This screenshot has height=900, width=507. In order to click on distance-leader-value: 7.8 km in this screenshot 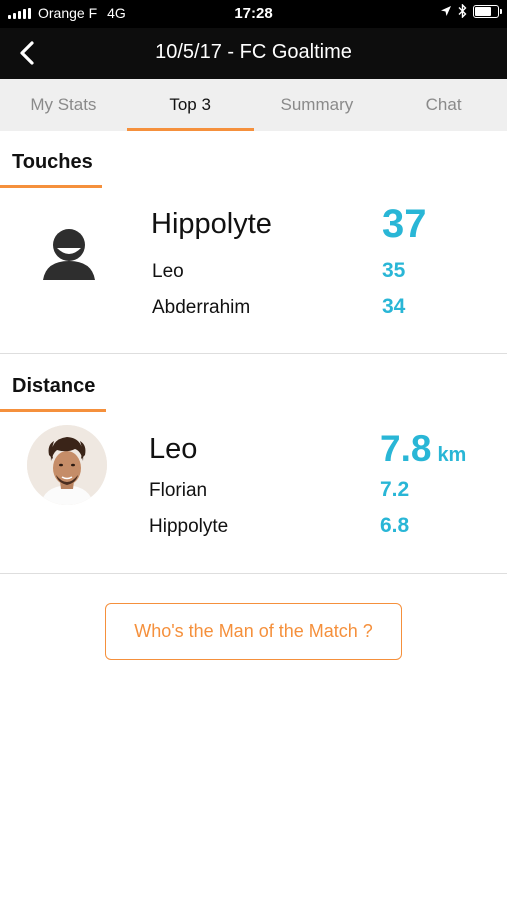, I will do `click(423, 449)`.